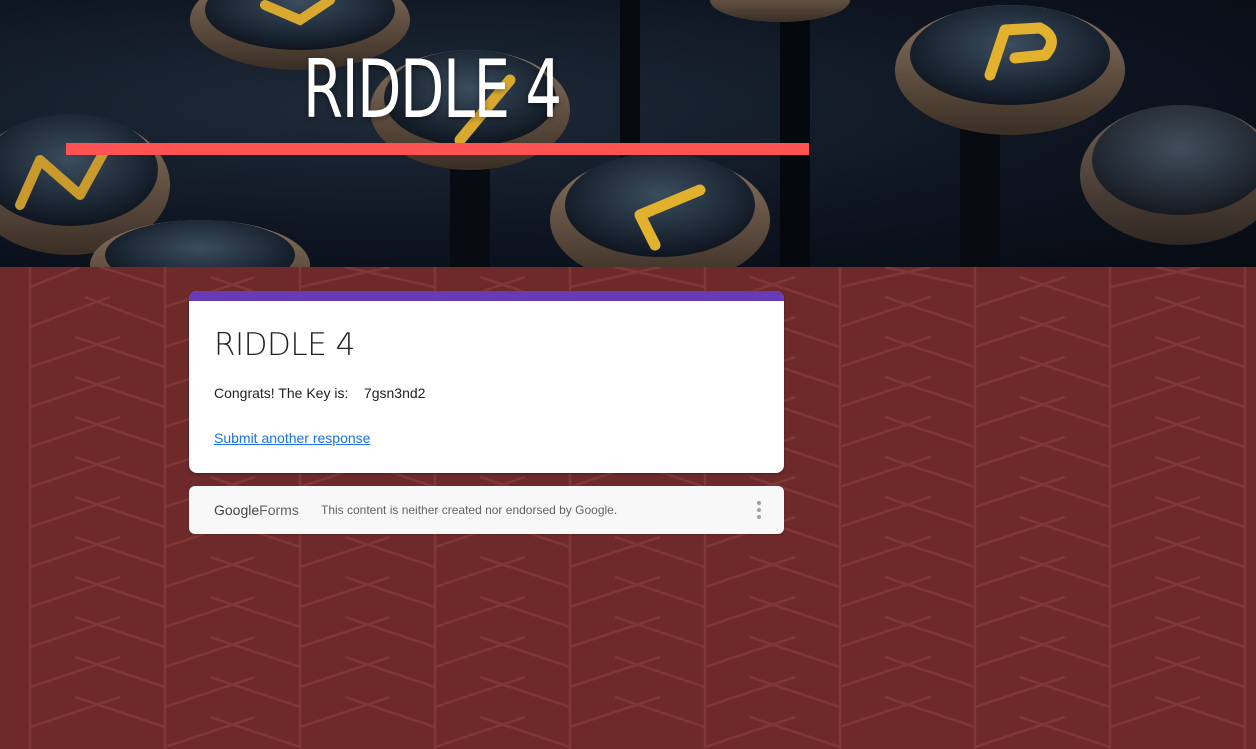  Describe the element at coordinates (320, 393) in the screenshot. I see `confirmation-message: Congrats! The Key is: 7gsn3nd2` at that location.